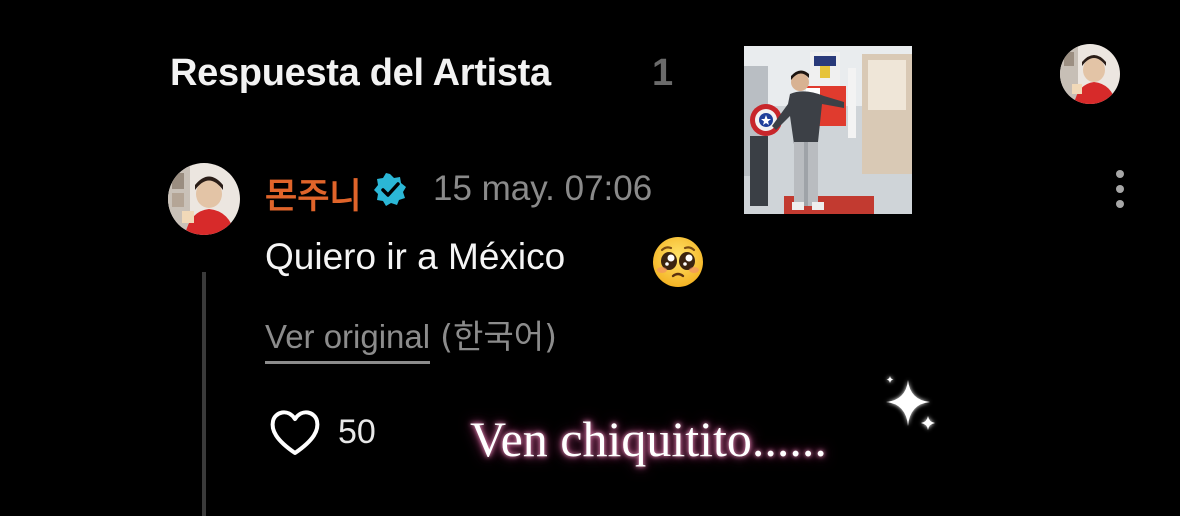 The height and width of the screenshot is (516, 1180). What do you see at coordinates (204, 199) in the screenshot?
I see `author-avatar` at bounding box center [204, 199].